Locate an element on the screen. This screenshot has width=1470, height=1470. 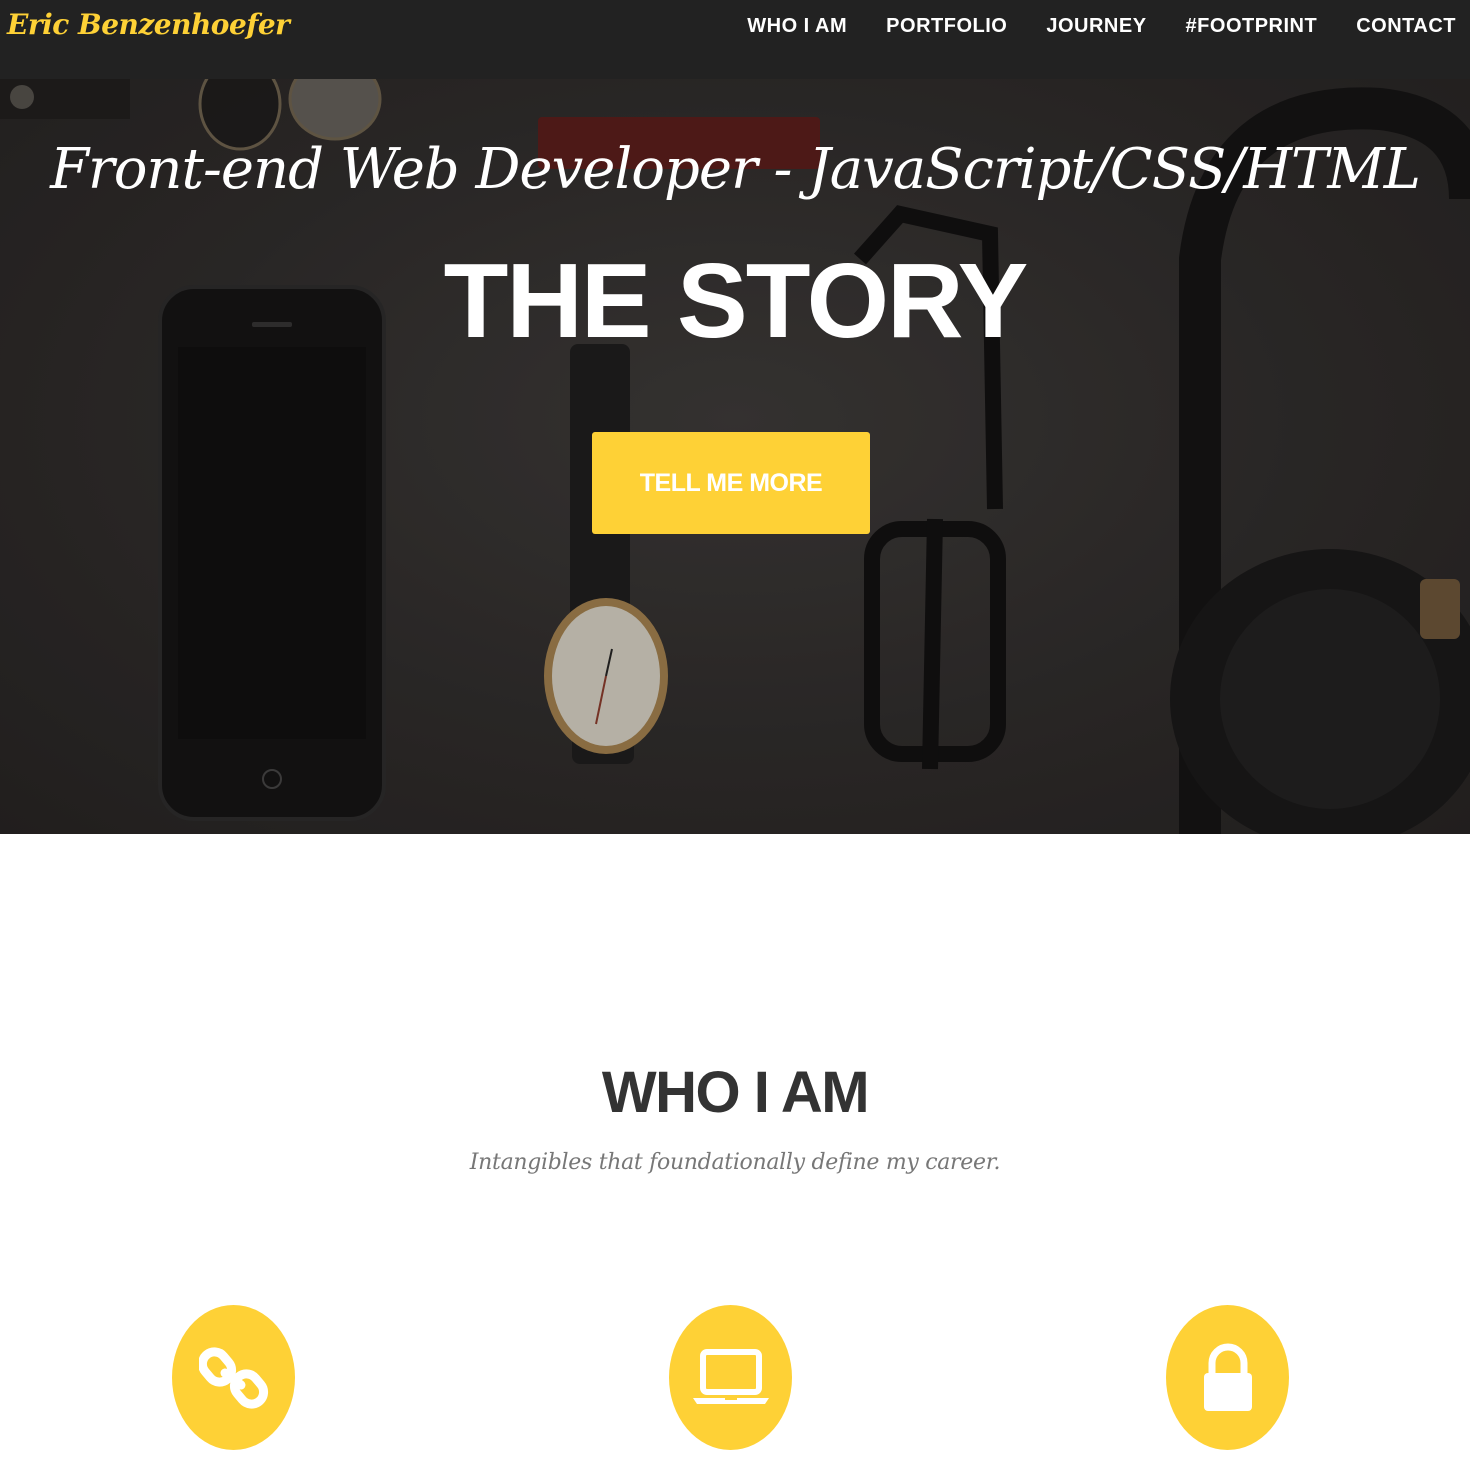
nav-link-who-i-am: WHO I AM is located at coordinates (797, 26).